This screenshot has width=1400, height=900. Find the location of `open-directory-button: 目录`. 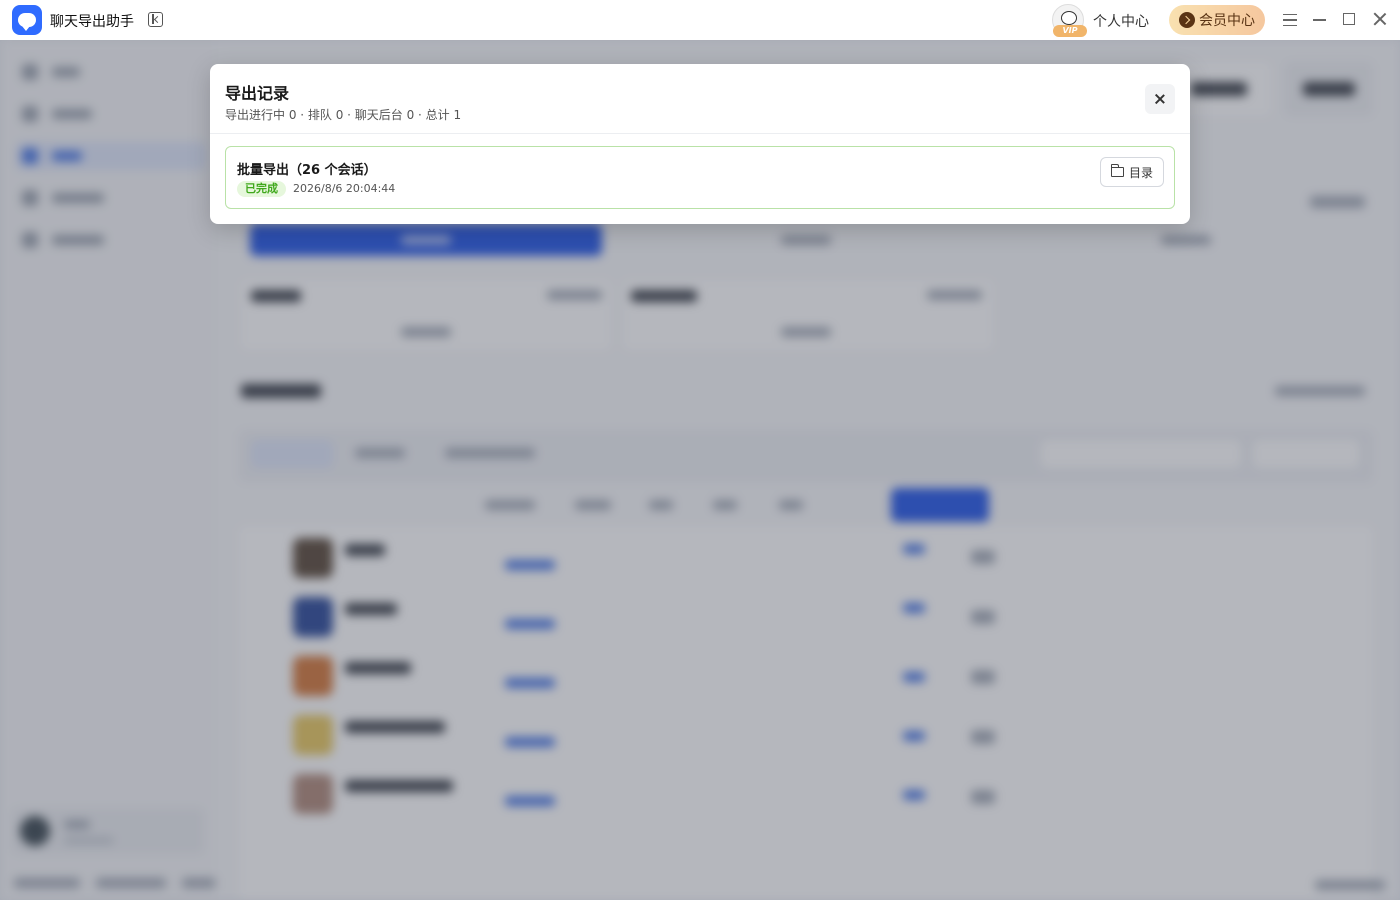

open-directory-button: 目录 is located at coordinates (1132, 172).